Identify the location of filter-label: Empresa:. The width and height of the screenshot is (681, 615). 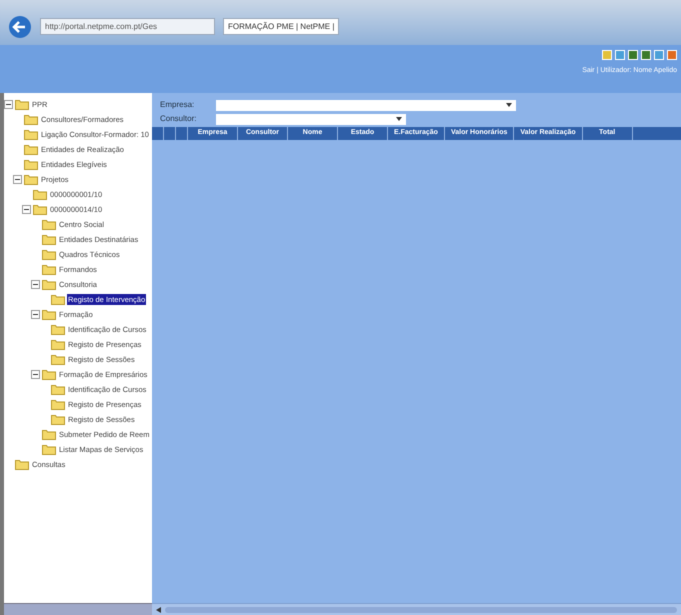
(178, 105).